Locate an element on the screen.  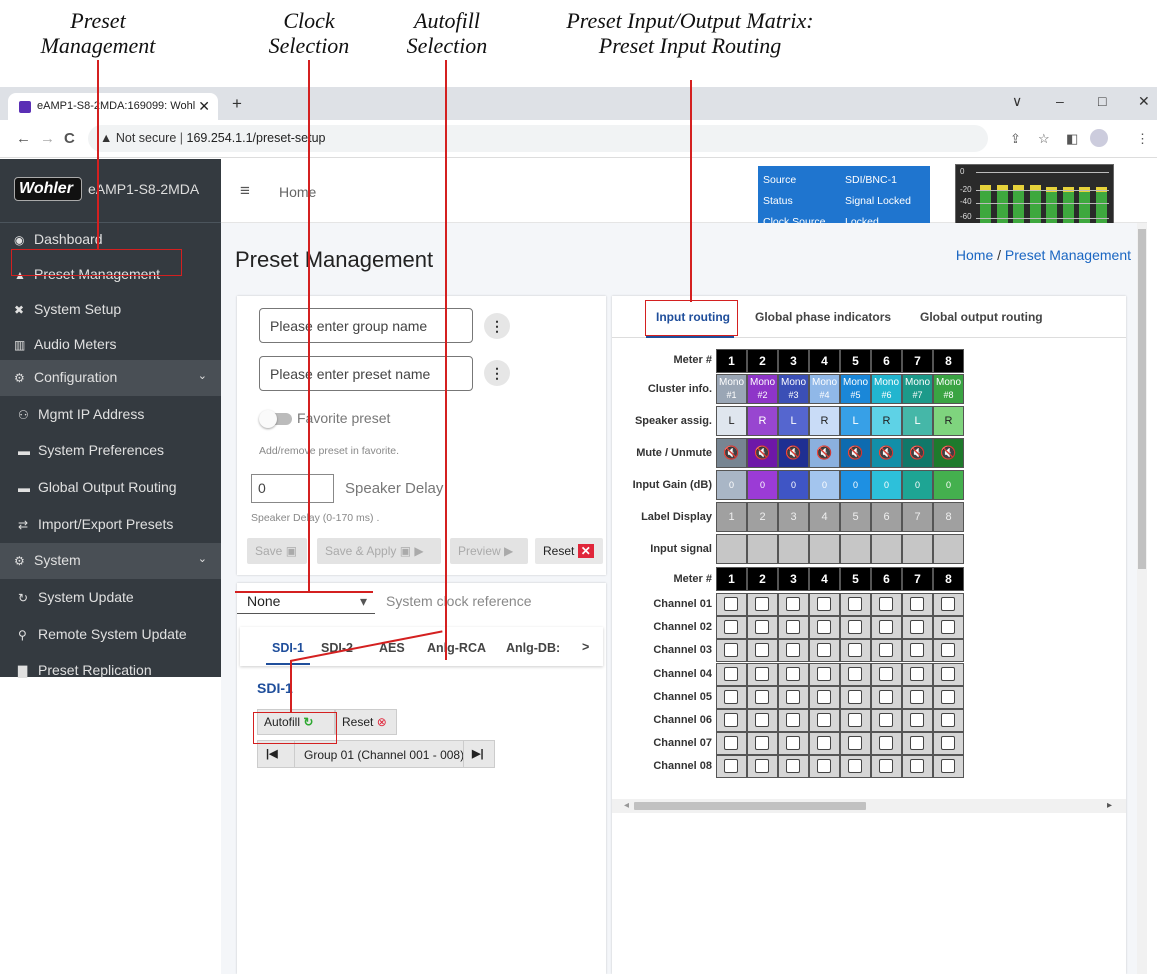
save-button: Save ▣ is located at coordinates (277, 551).